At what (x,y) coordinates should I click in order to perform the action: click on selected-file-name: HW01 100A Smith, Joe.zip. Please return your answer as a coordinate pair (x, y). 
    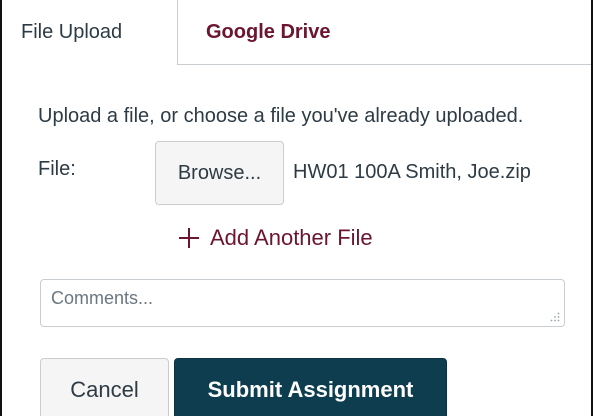
    Looking at the image, I should click on (412, 172).